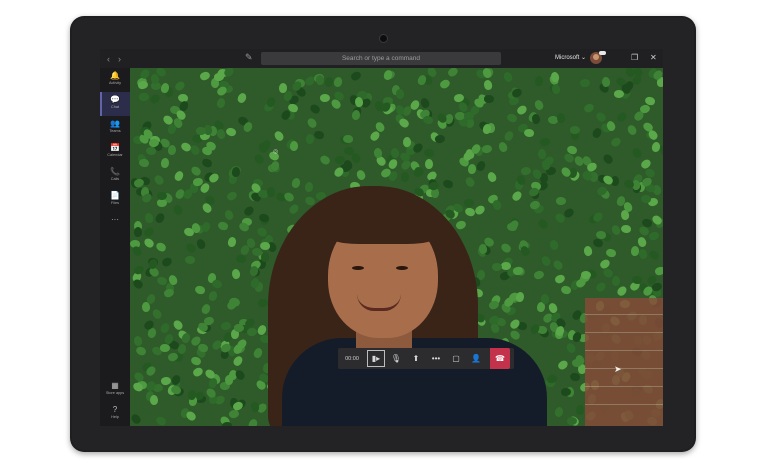 Image resolution: width=768 pixels, height=468 pixels. What do you see at coordinates (276, 152) in the screenshot?
I see `background-effects-icon: ◎` at bounding box center [276, 152].